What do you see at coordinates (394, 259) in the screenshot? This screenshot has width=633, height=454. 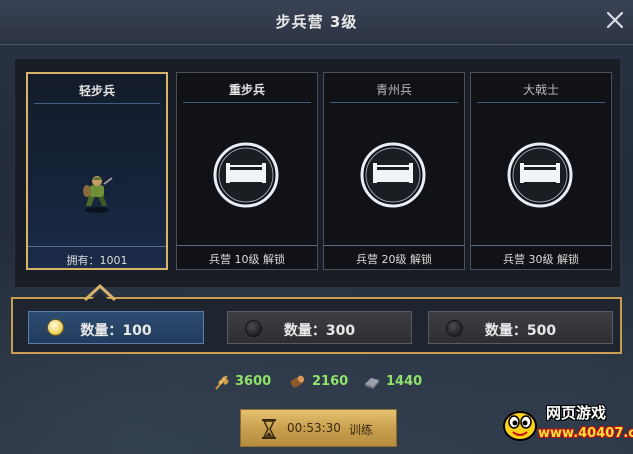 I see `unlock-requirement: 兵营 20级 解锁` at bounding box center [394, 259].